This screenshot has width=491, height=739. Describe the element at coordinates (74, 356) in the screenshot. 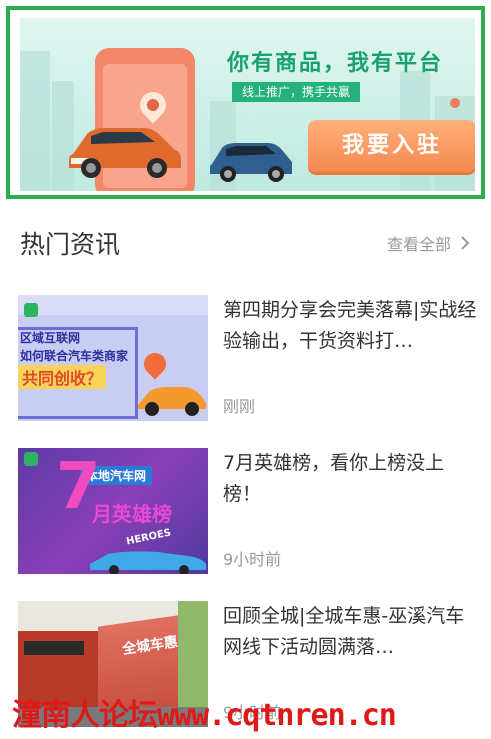

I see `thumb-line-2: 如何联合汽车类商家` at that location.